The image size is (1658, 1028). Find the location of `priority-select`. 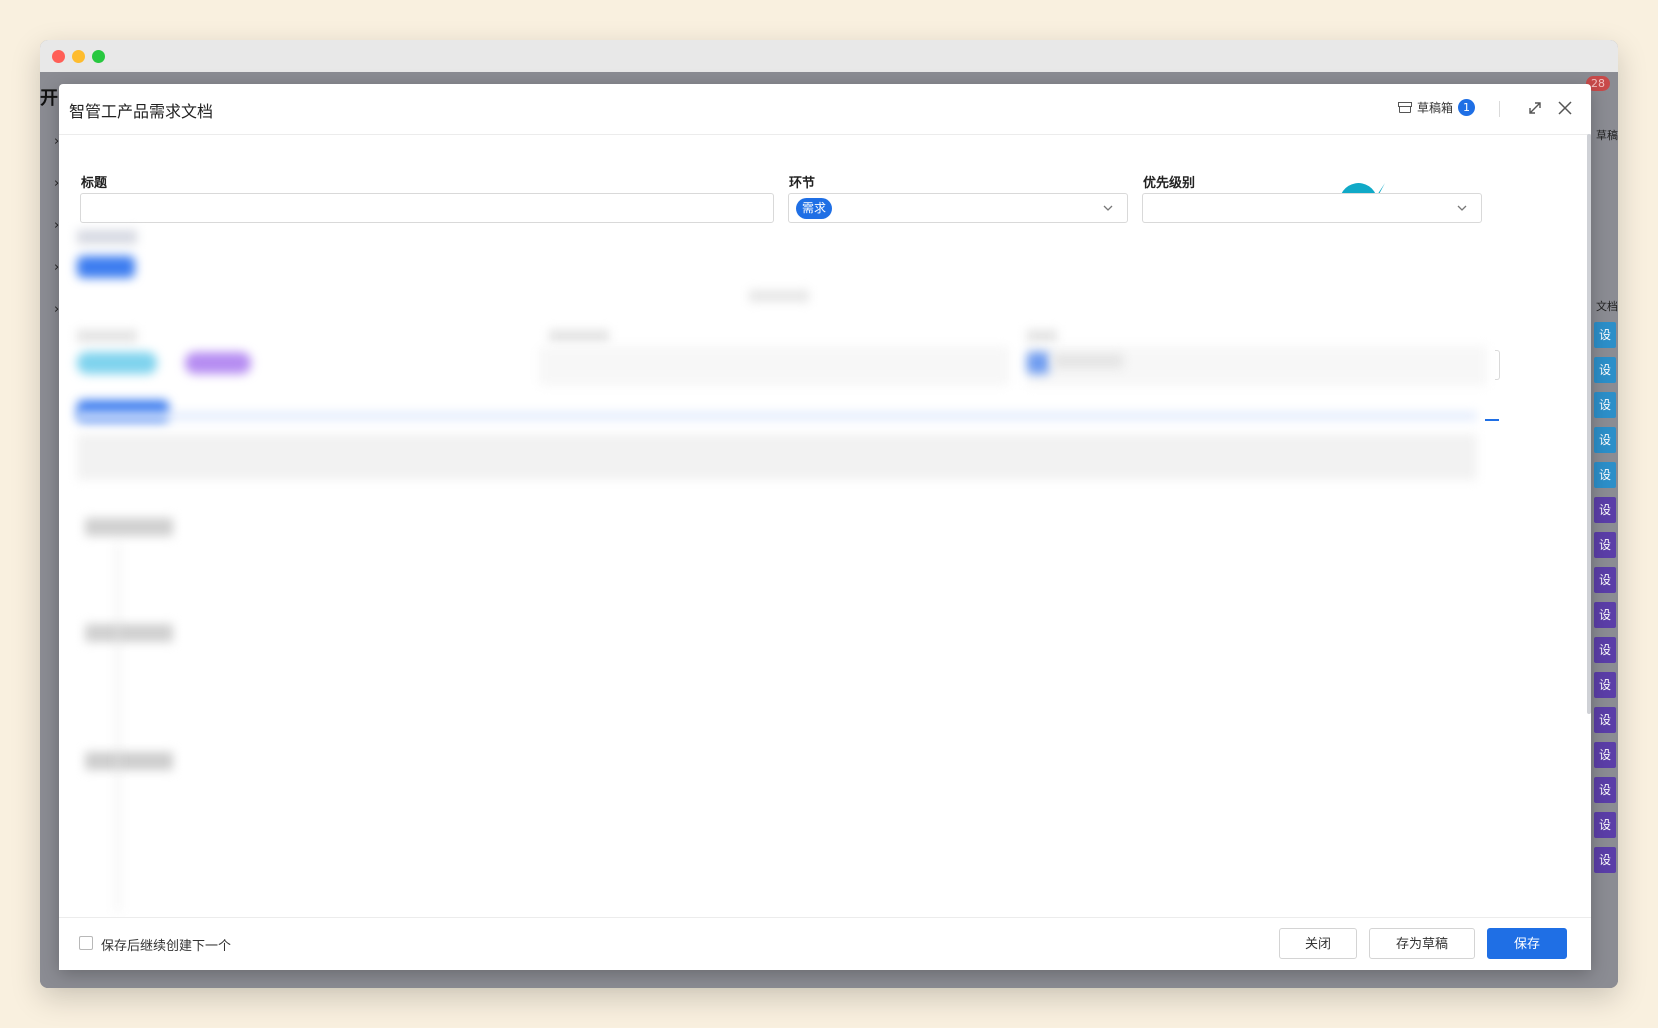

priority-select is located at coordinates (1312, 208).